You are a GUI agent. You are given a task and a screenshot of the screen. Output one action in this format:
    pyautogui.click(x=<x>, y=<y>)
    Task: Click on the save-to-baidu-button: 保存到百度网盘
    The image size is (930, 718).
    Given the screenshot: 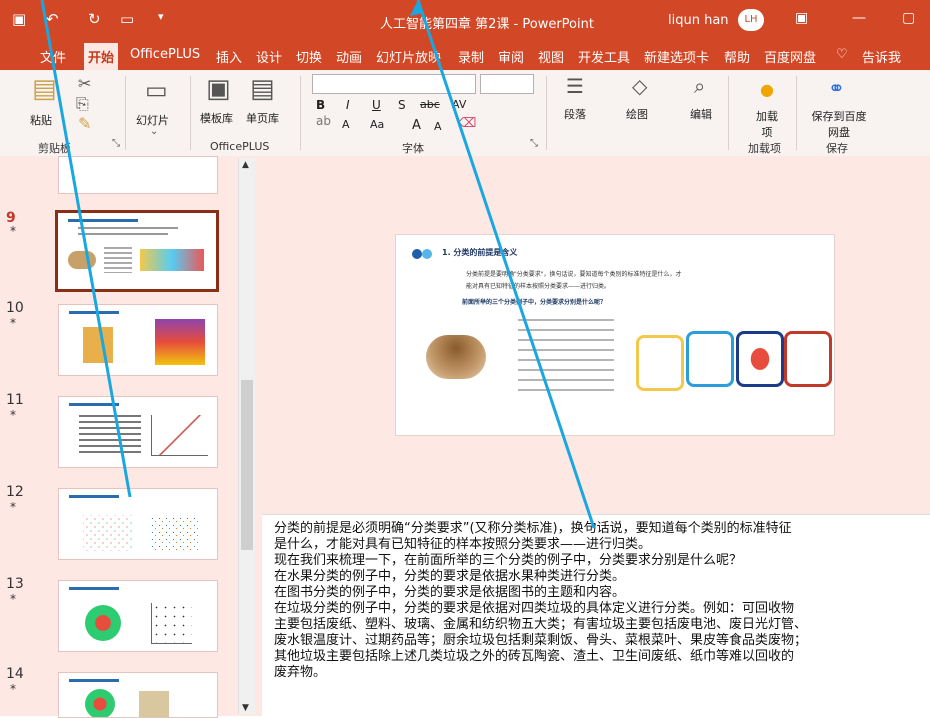 What is the action you would take?
    pyautogui.click(x=839, y=124)
    